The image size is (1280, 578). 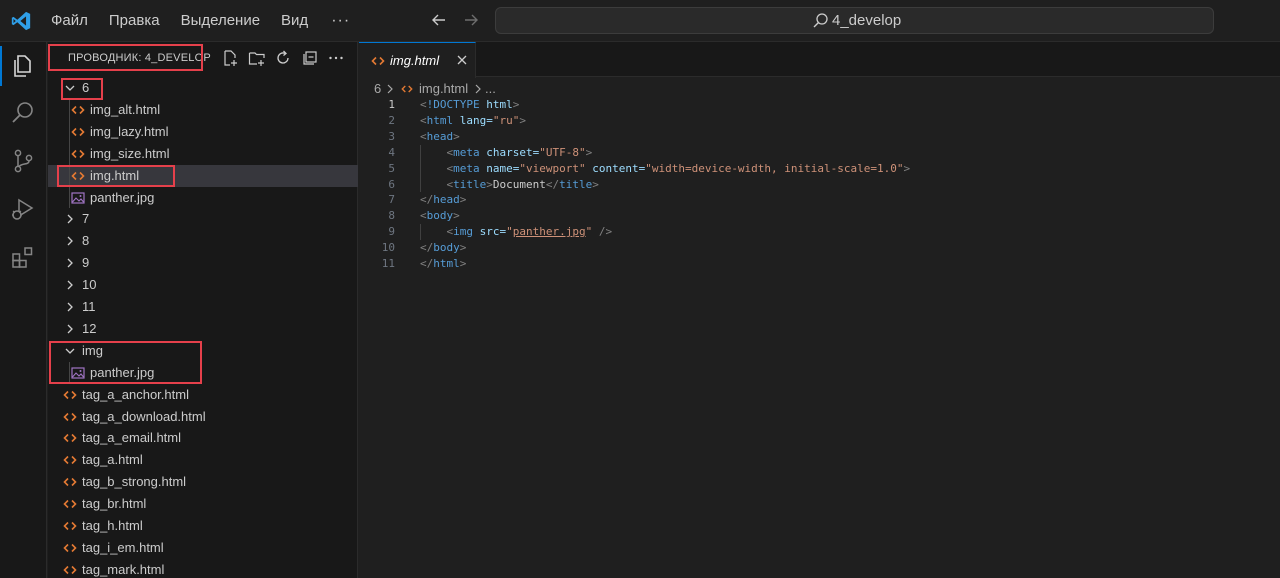 I want to click on tree-folder: img, so click(x=203, y=351).